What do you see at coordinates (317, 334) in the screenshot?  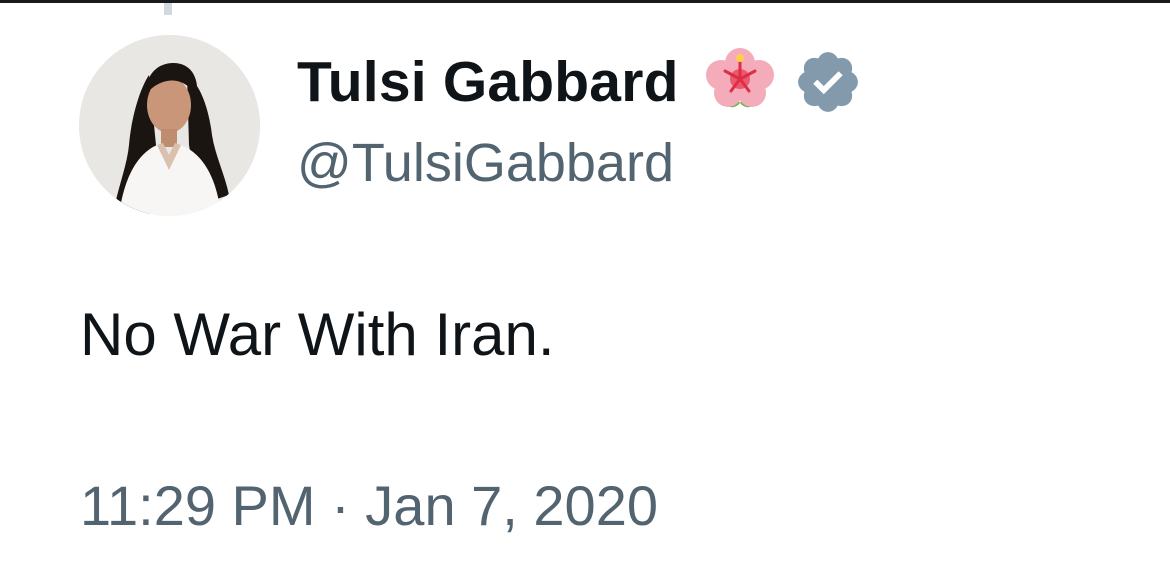 I see `tweet-text: No War With Iran.` at bounding box center [317, 334].